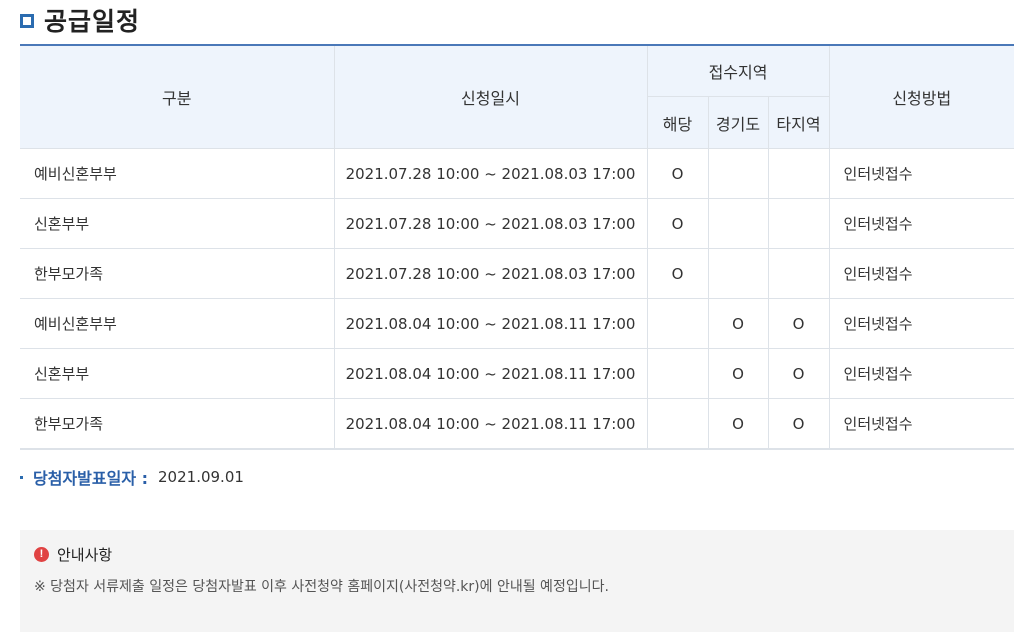 This screenshot has height=632, width=1031. I want to click on section-header: 공급일정, so click(80, 20).